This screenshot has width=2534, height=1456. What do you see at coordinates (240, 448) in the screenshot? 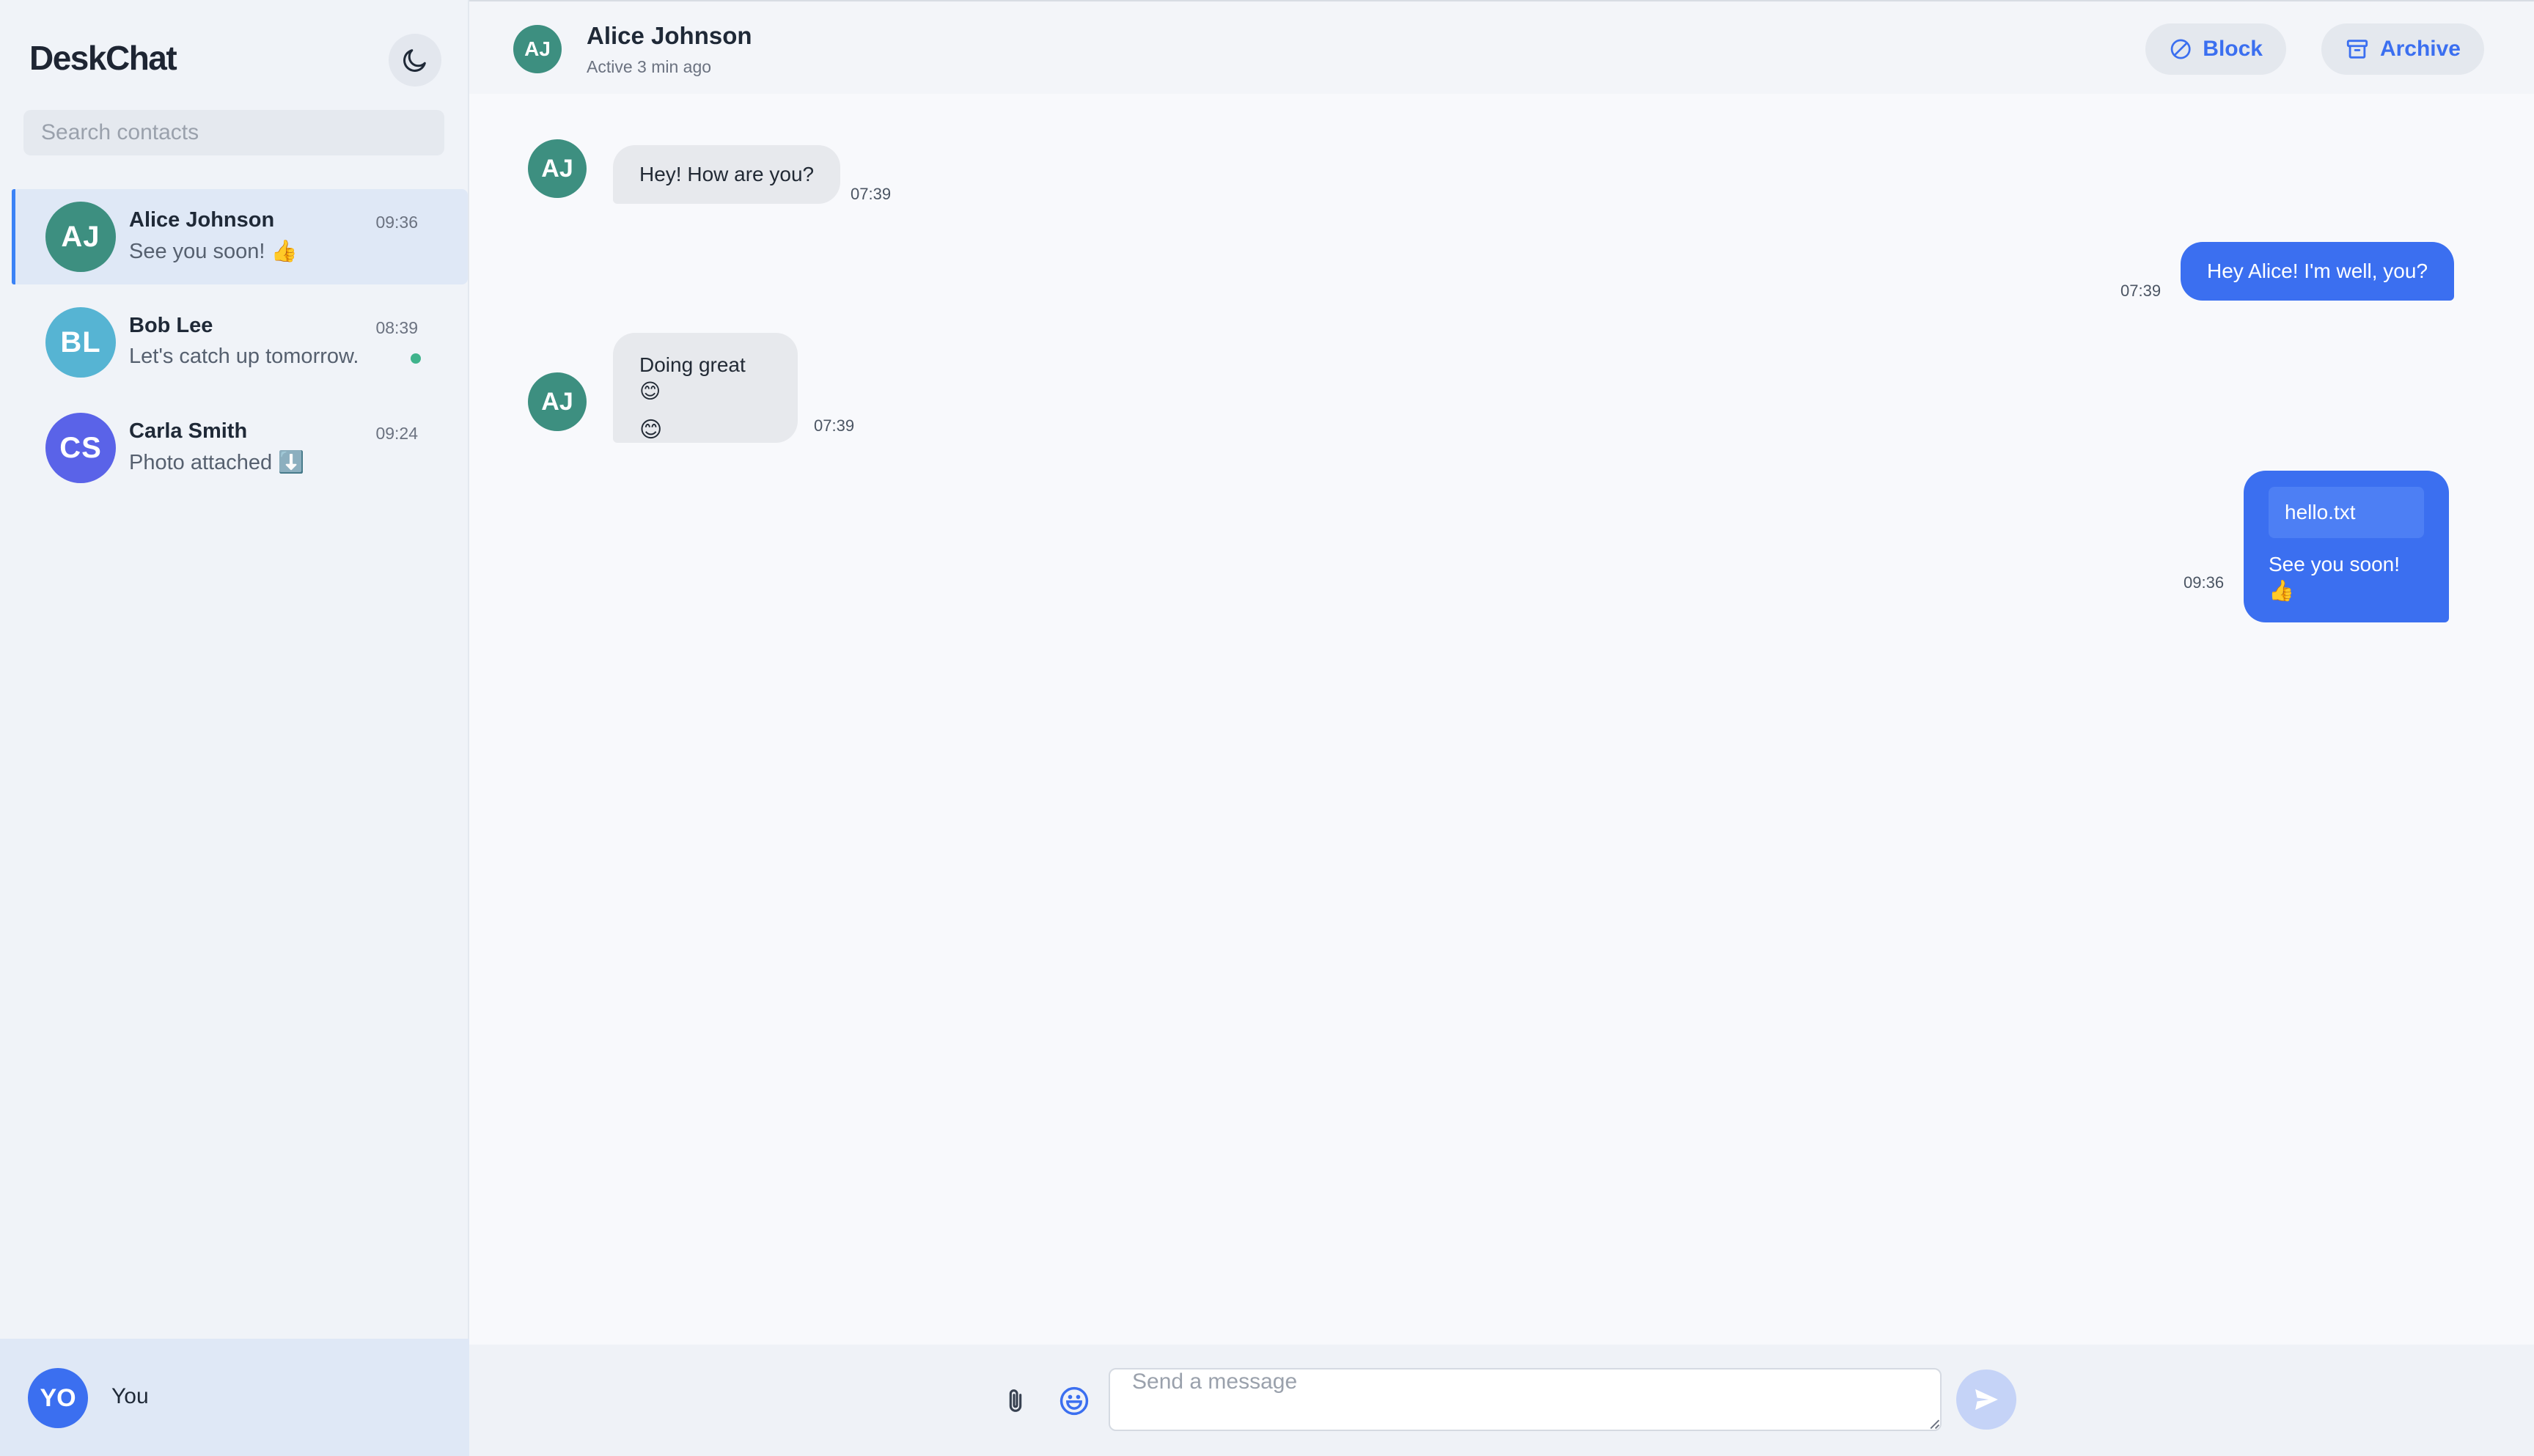
I see `contact-item-carla-smith: CS Carla Smith Photo attached ⬇️ 09:24` at bounding box center [240, 448].